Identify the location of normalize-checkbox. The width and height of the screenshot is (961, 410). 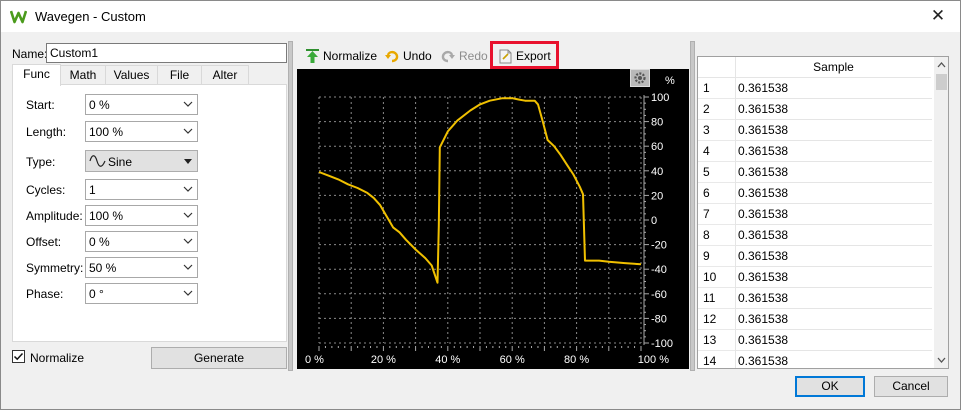
(18, 356).